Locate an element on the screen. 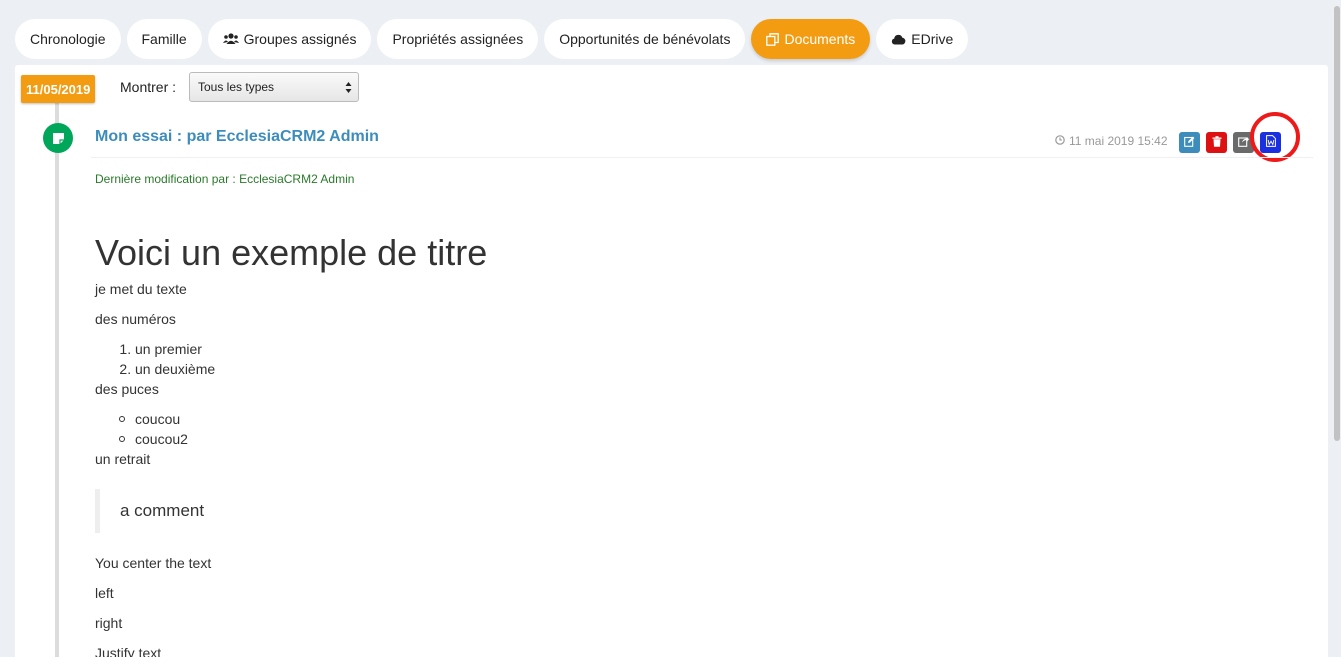 This screenshot has height=657, width=1341. tab-opportunites-benevolats: Opportunités de bénévolats is located at coordinates (645, 39).